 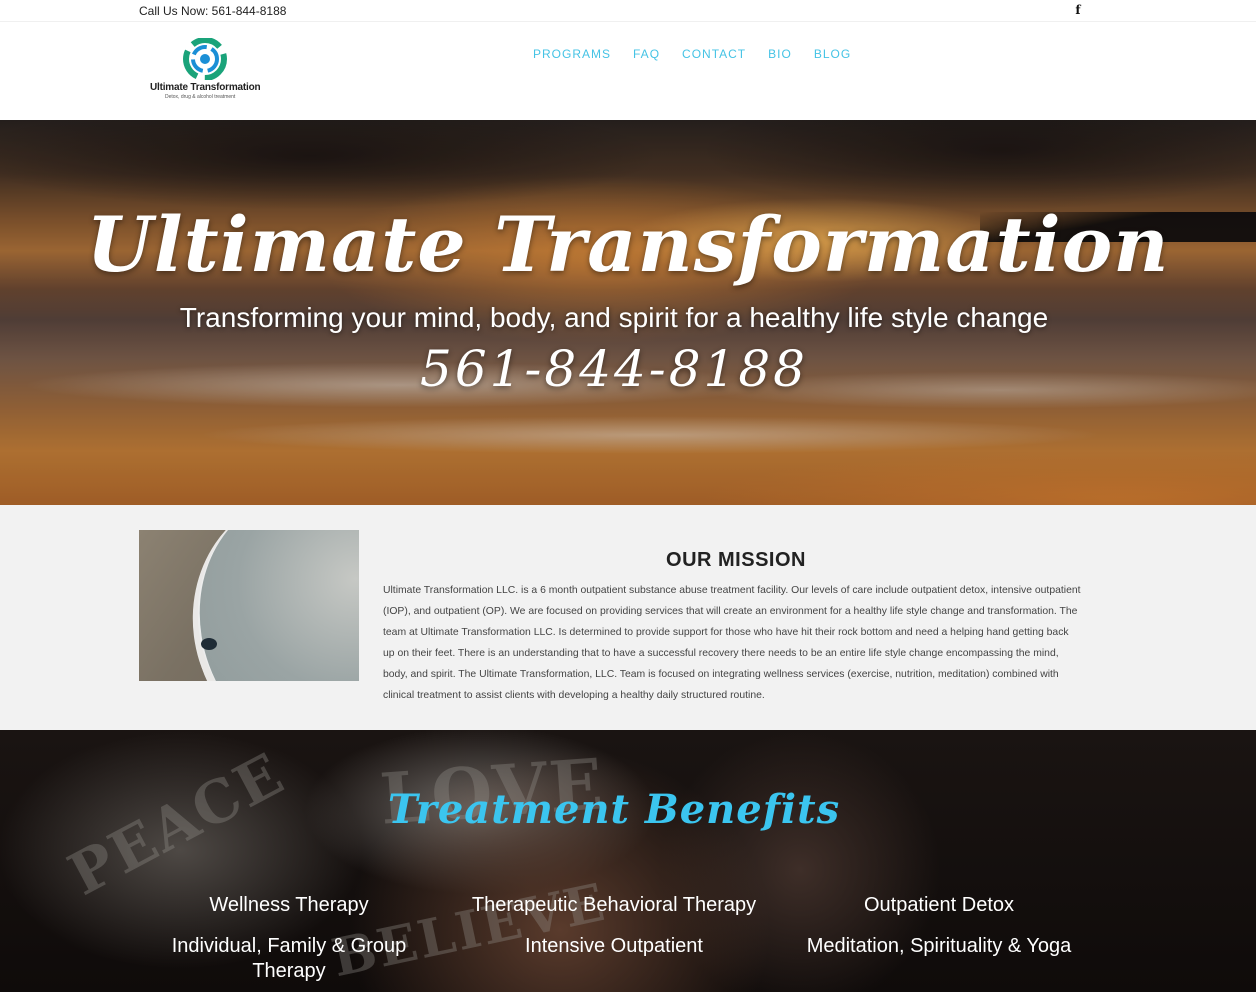 What do you see at coordinates (614, 946) in the screenshot?
I see `benefit-item: Intensive Outpatient` at bounding box center [614, 946].